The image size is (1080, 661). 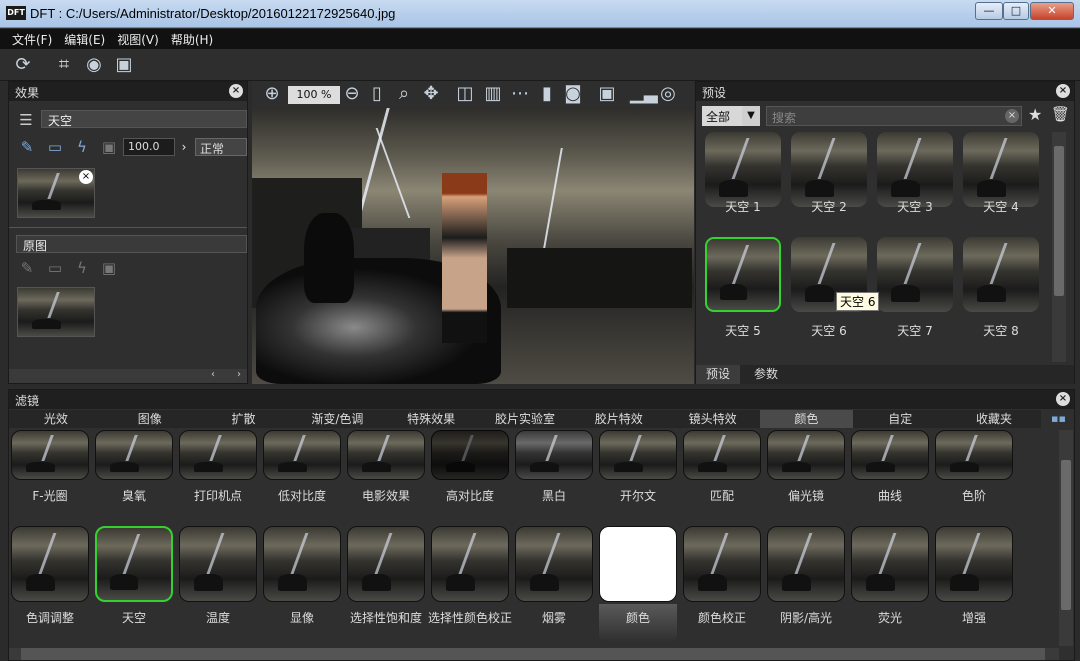 What do you see at coordinates (1060, 115) in the screenshot?
I see `trash-icon: 🗑` at bounding box center [1060, 115].